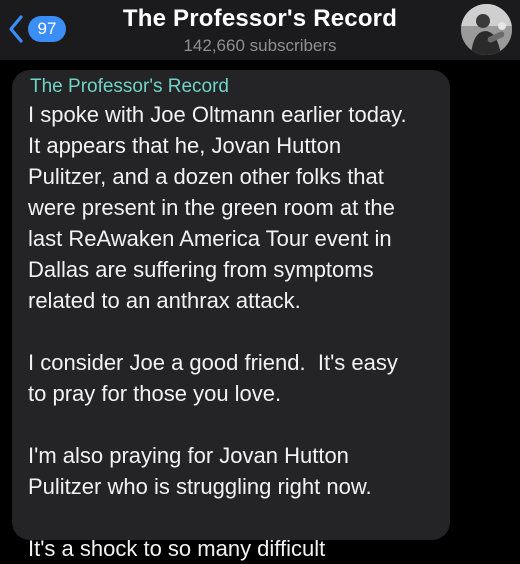  I want to click on channel-avatar, so click(486, 29).